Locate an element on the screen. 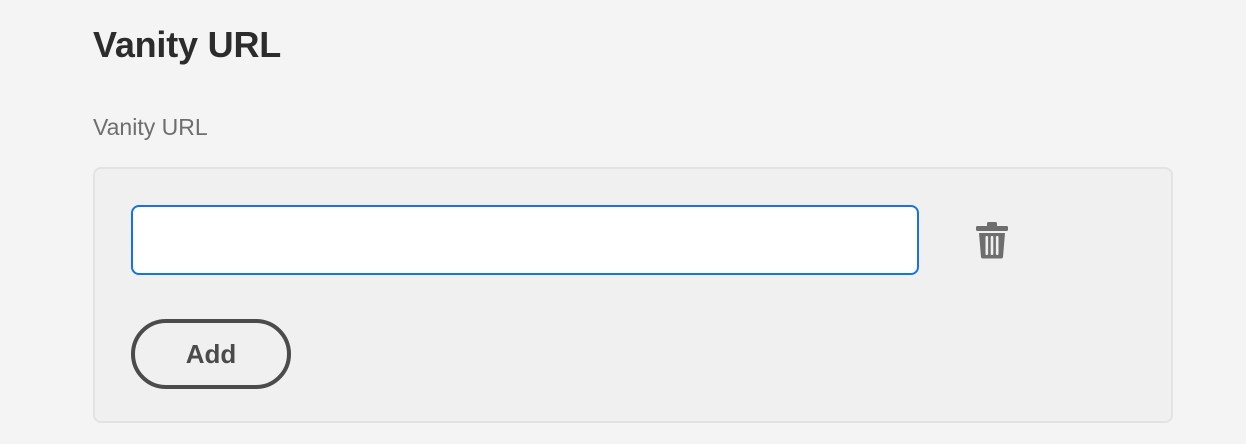 This screenshot has height=444, width=1246. delete-item-button is located at coordinates (992, 240).